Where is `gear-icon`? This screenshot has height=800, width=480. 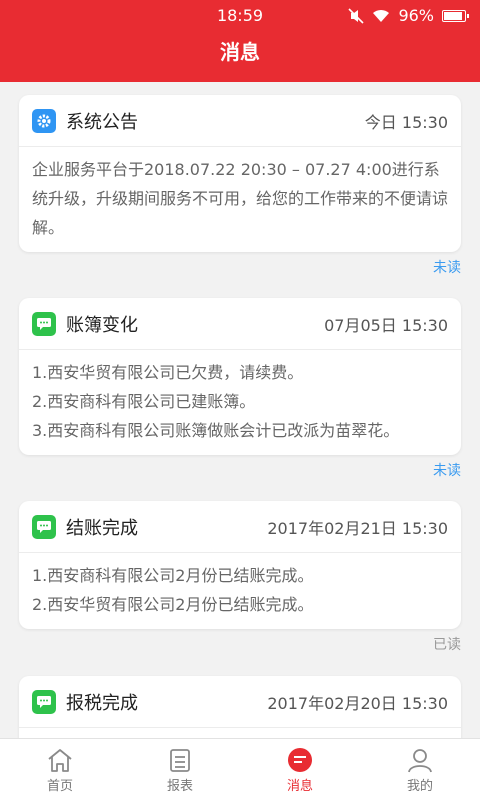
gear-icon is located at coordinates (44, 120).